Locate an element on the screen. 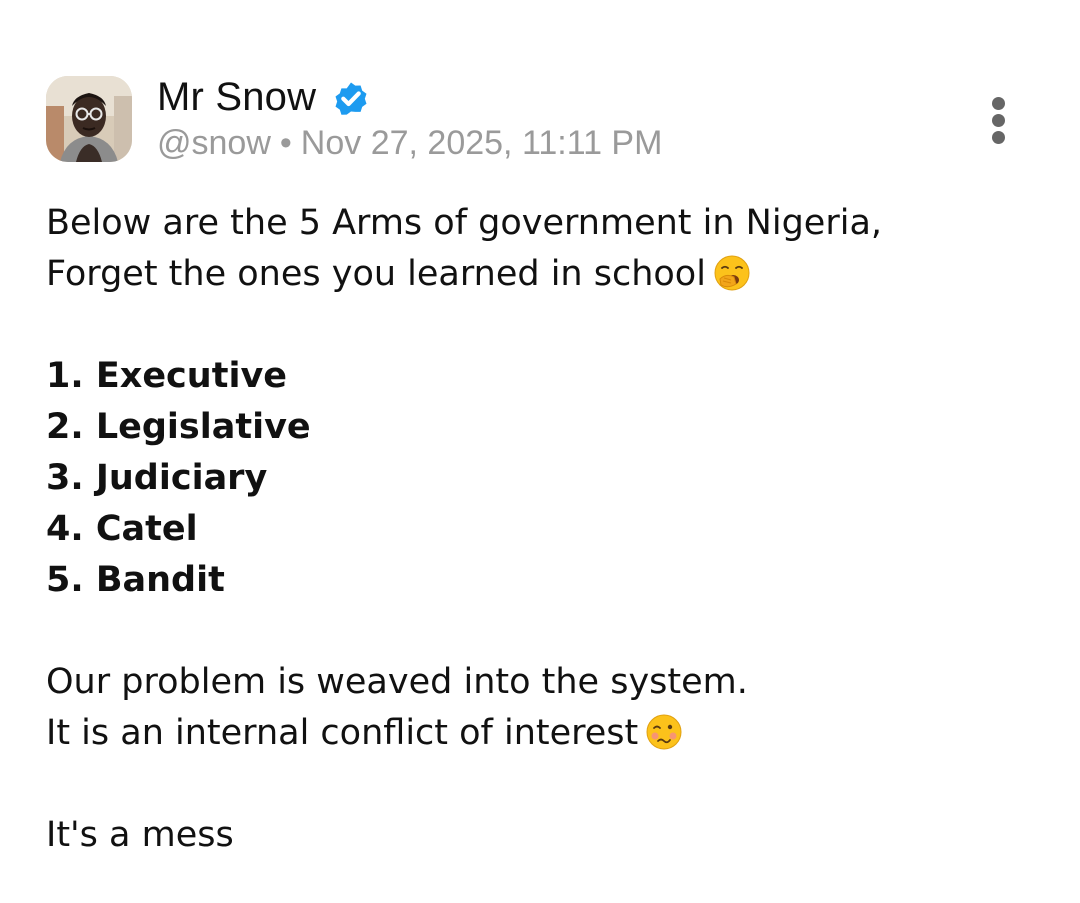 The height and width of the screenshot is (903, 1080). verified-badge-icon is located at coordinates (351, 98).